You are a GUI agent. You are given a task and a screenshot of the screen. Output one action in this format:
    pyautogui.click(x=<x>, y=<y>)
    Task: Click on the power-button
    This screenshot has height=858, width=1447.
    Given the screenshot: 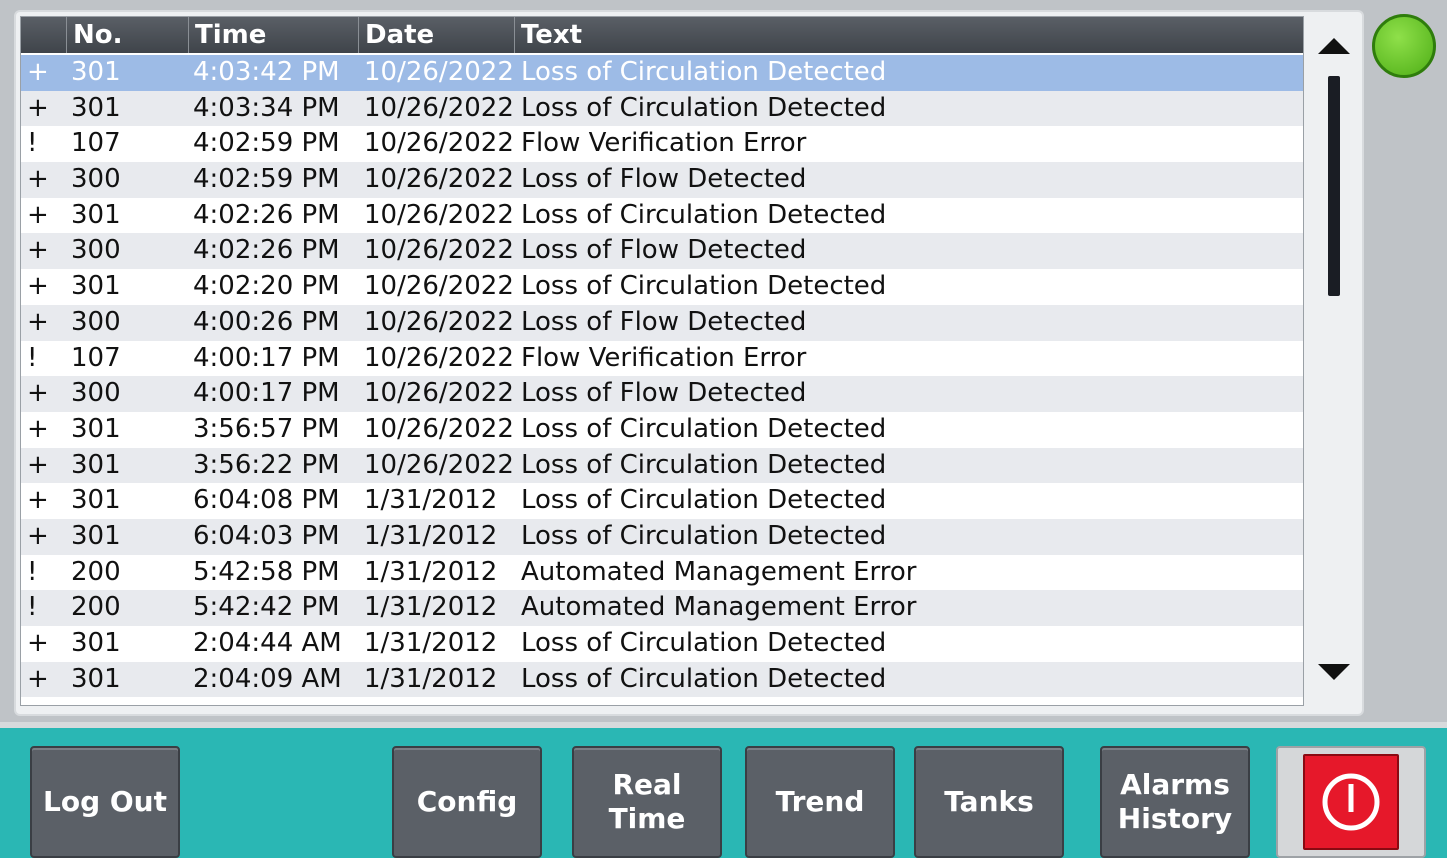 What is the action you would take?
    pyautogui.click(x=1351, y=802)
    